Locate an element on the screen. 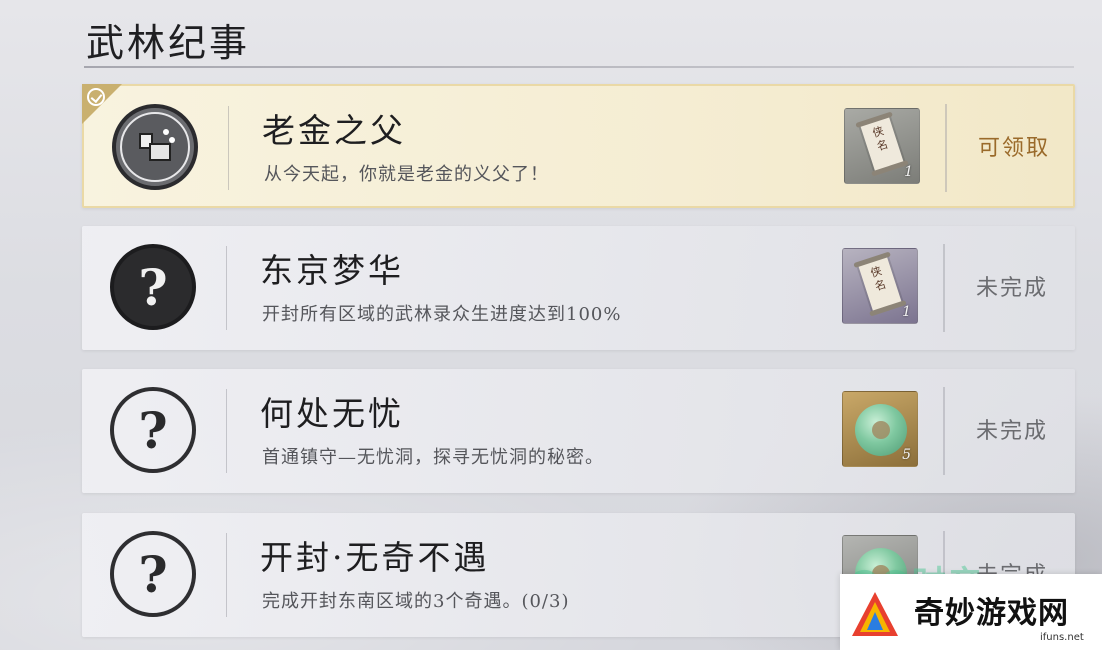 The image size is (1102, 650). claimable-check-icon is located at coordinates (102, 104).